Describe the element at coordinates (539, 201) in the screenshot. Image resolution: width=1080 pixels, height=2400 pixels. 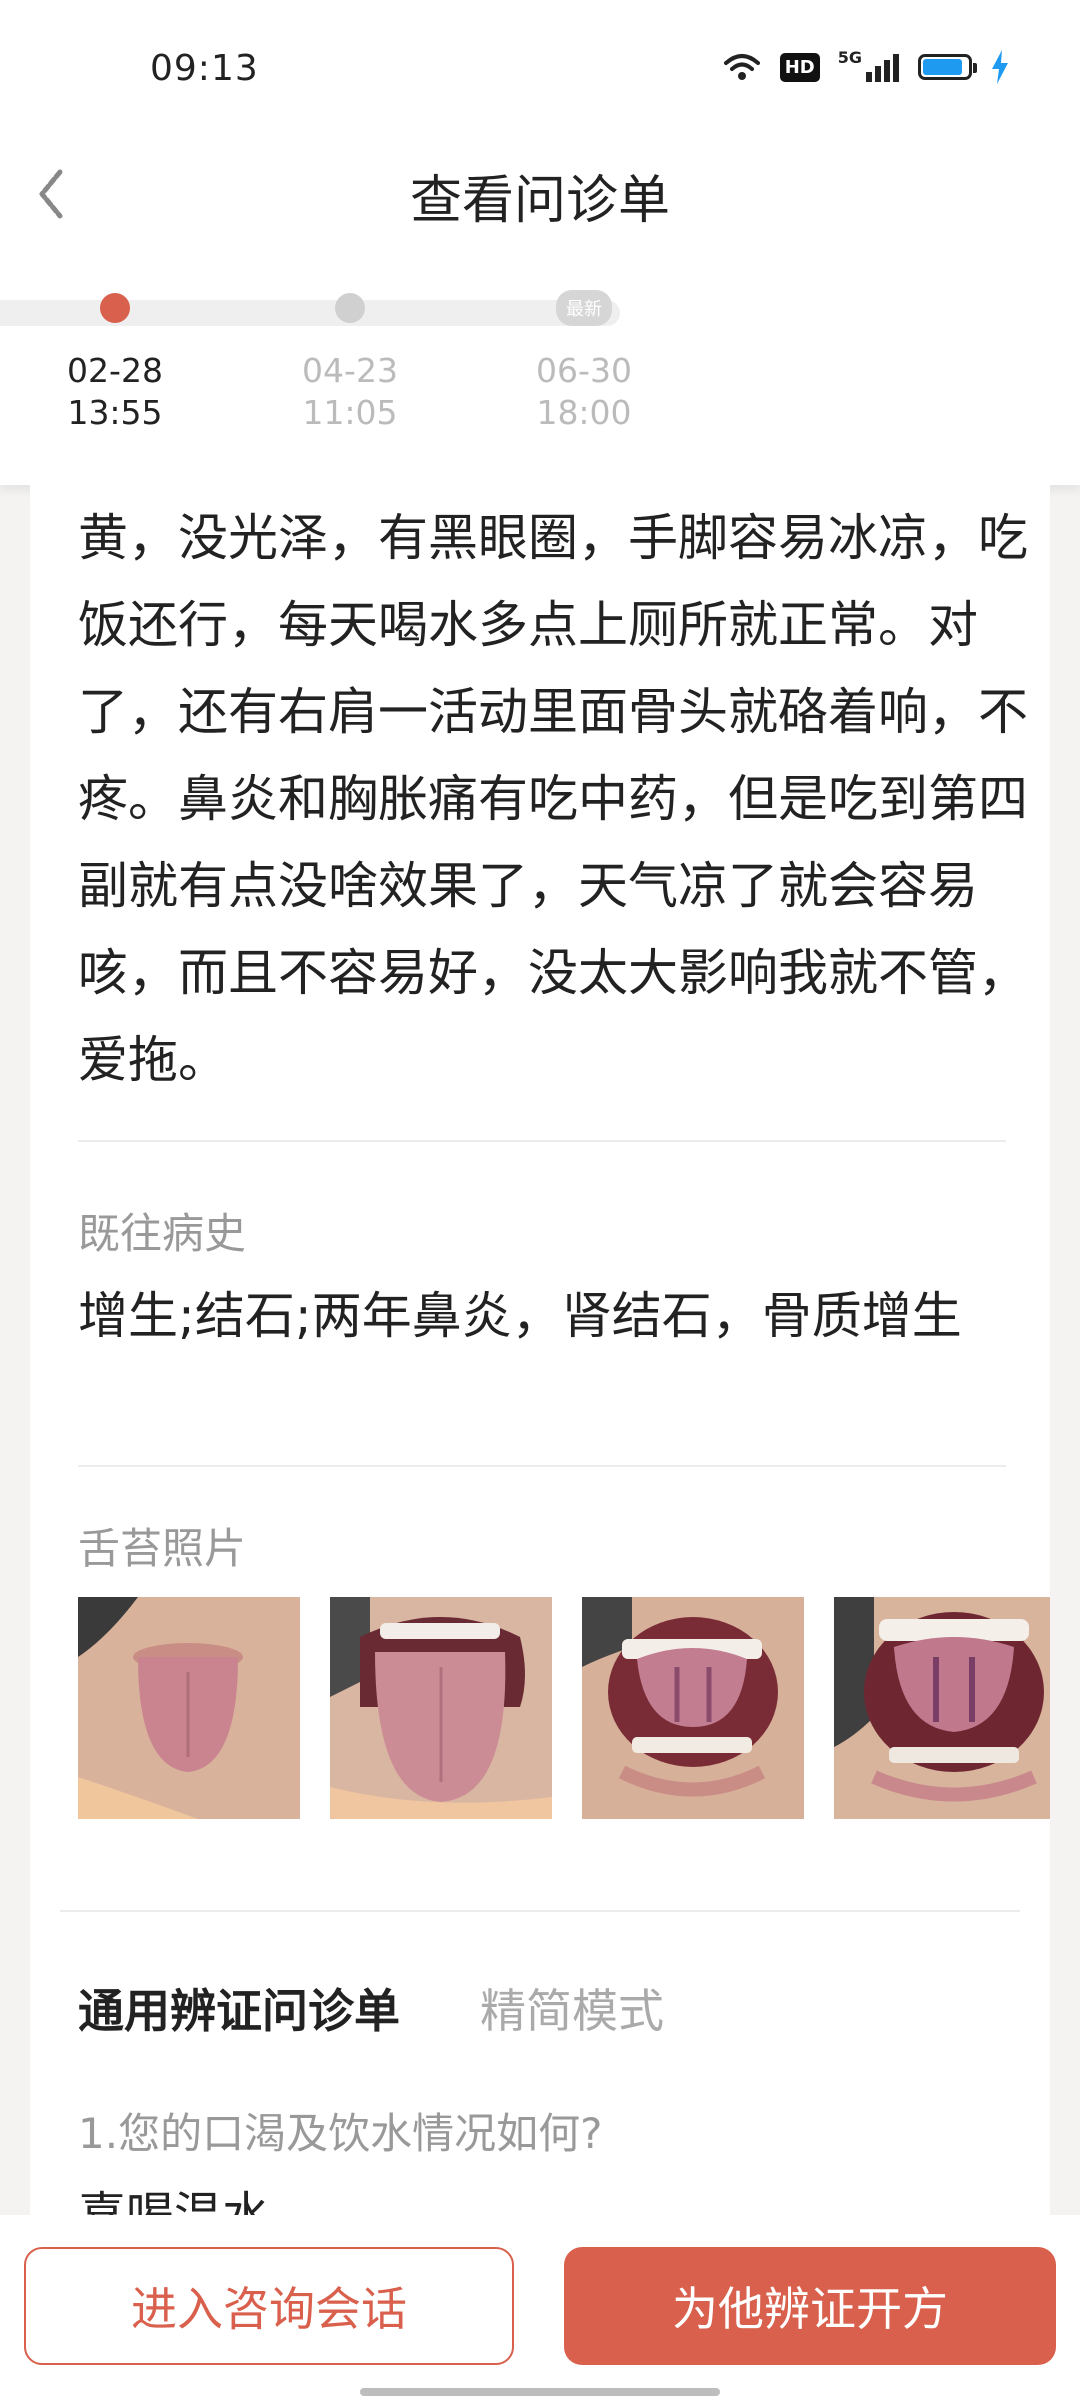
I see `page-title: 查看问诊单` at that location.